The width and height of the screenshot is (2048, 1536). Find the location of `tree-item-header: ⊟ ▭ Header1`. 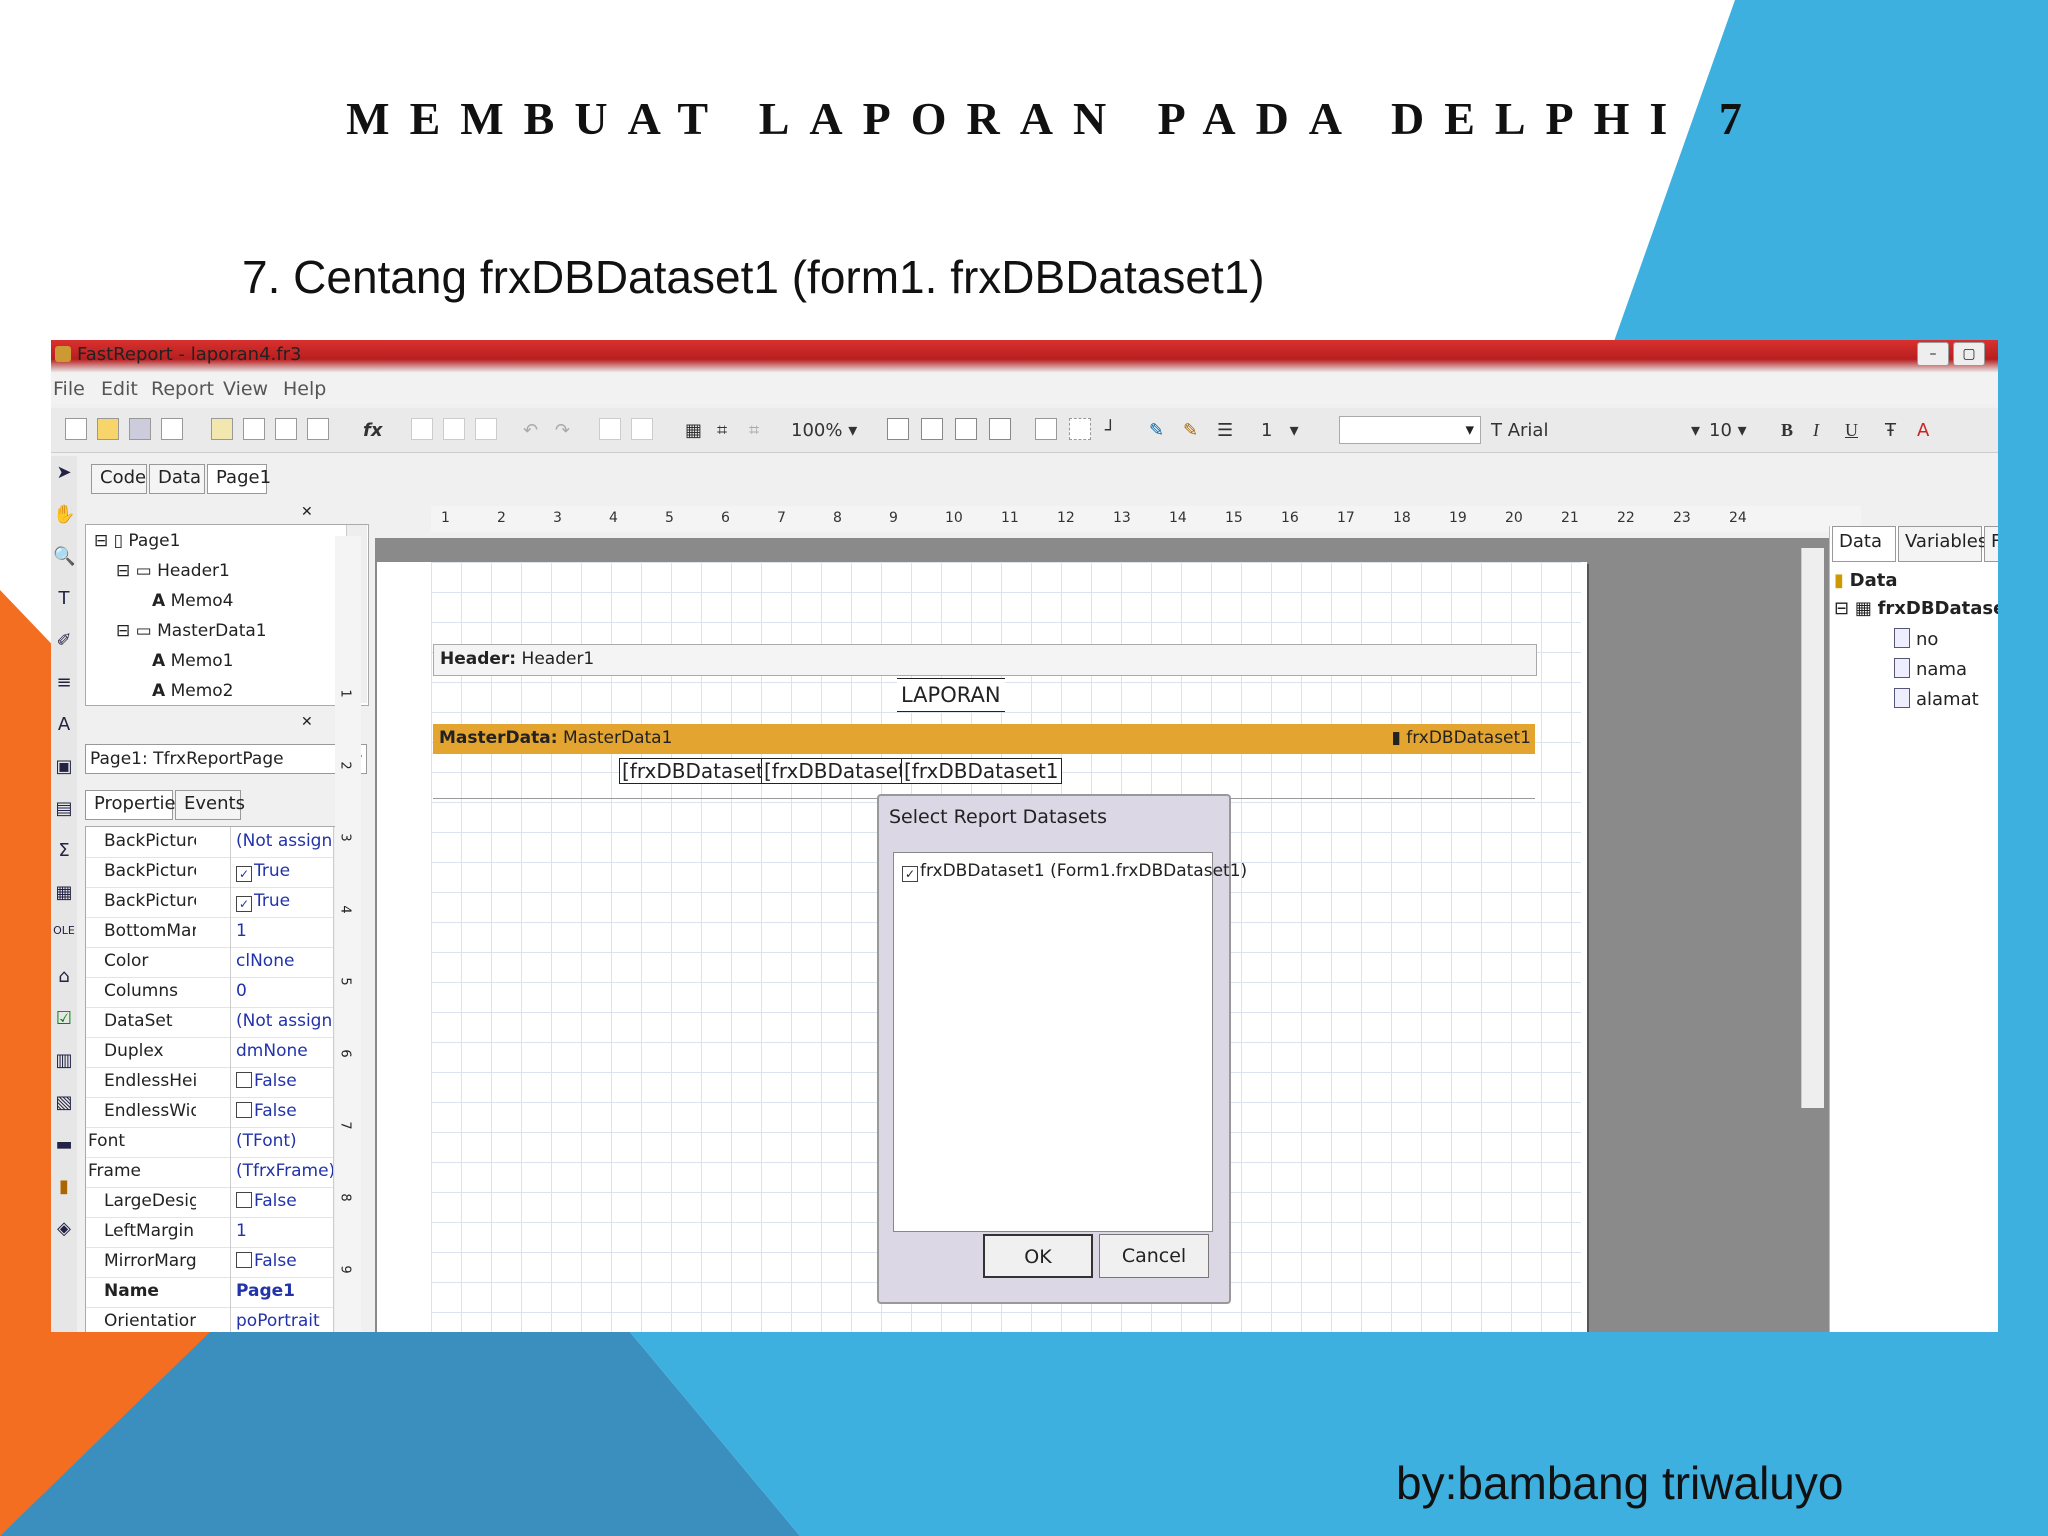

tree-item-header: ⊟ ▭ Header1 is located at coordinates (173, 571).